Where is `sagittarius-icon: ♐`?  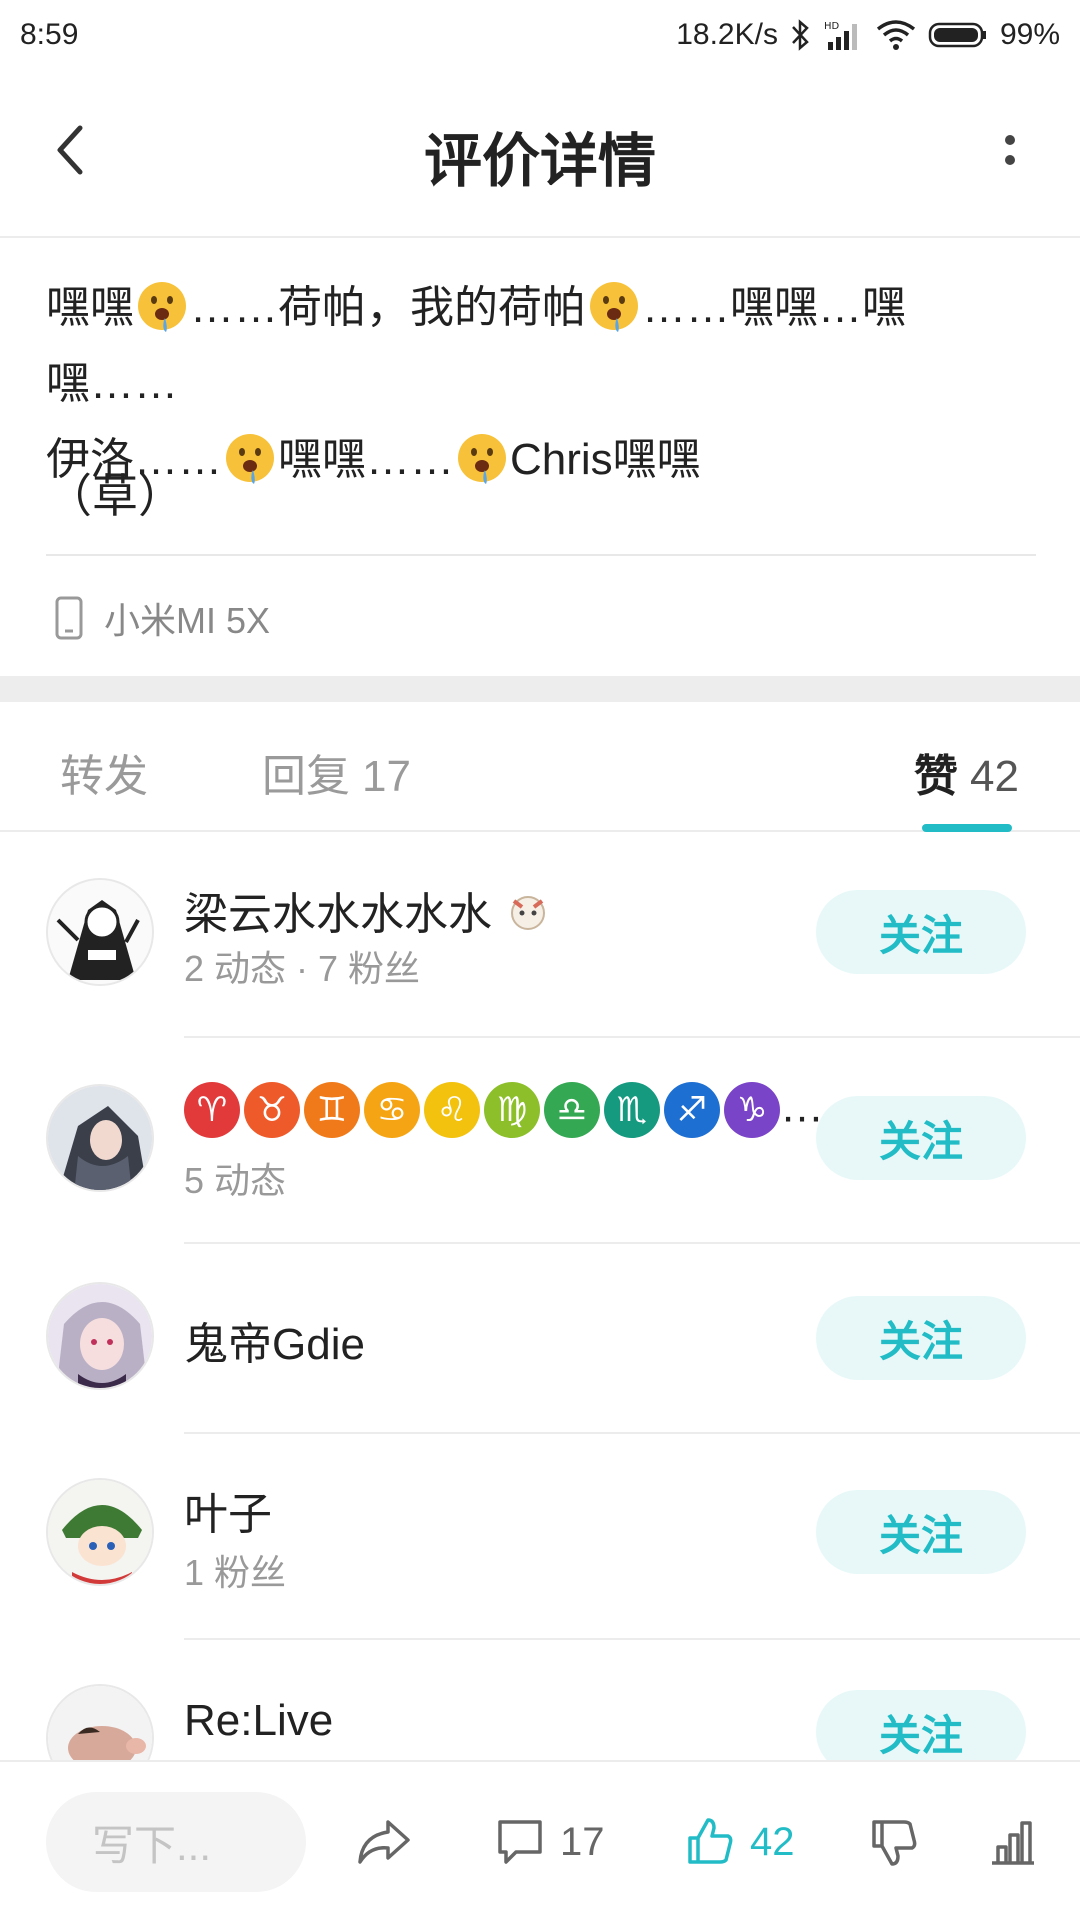
sagittarius-icon: ♐ is located at coordinates (692, 1110).